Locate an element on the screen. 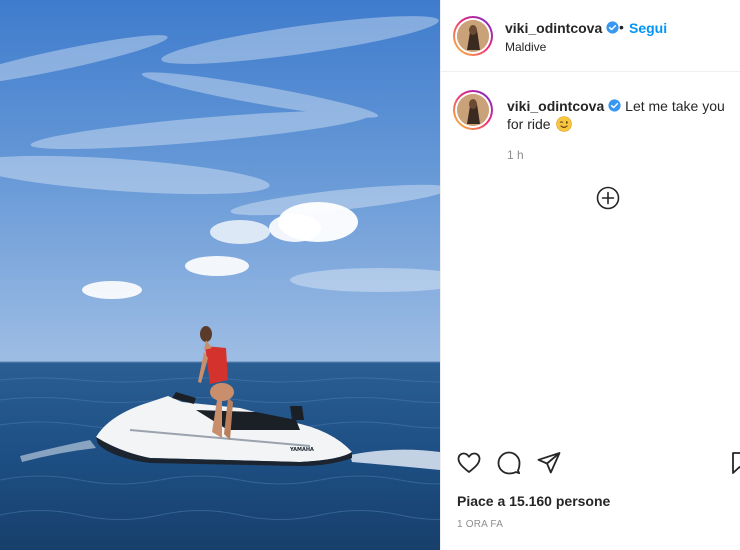 Image resolution: width=740 pixels, height=550 pixels. comment-time: 1 h is located at coordinates (515, 155).